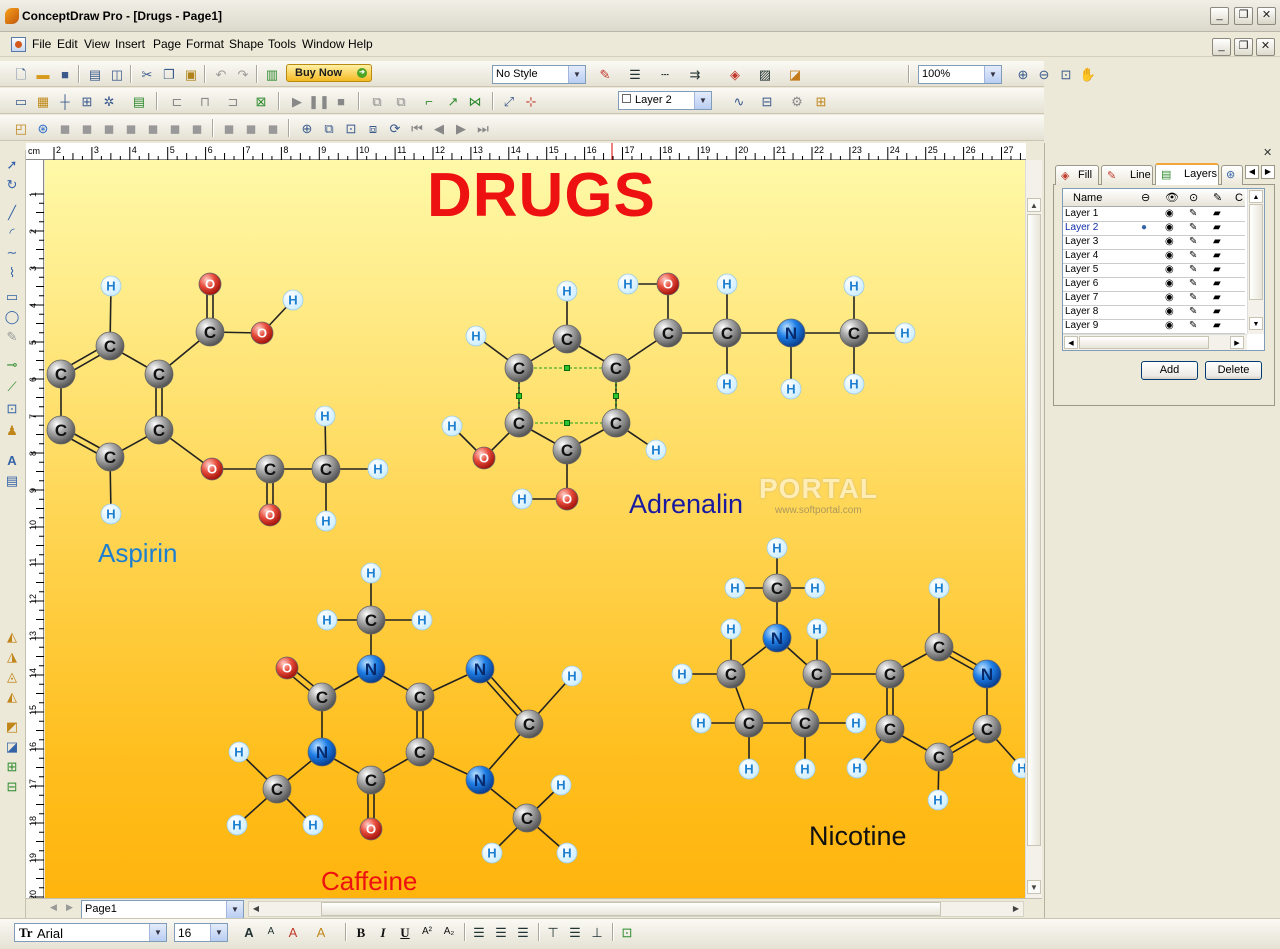 The width and height of the screenshot is (1280, 949). What do you see at coordinates (12, 317) in the screenshot?
I see `ellipse-tool-icon: ◯` at bounding box center [12, 317].